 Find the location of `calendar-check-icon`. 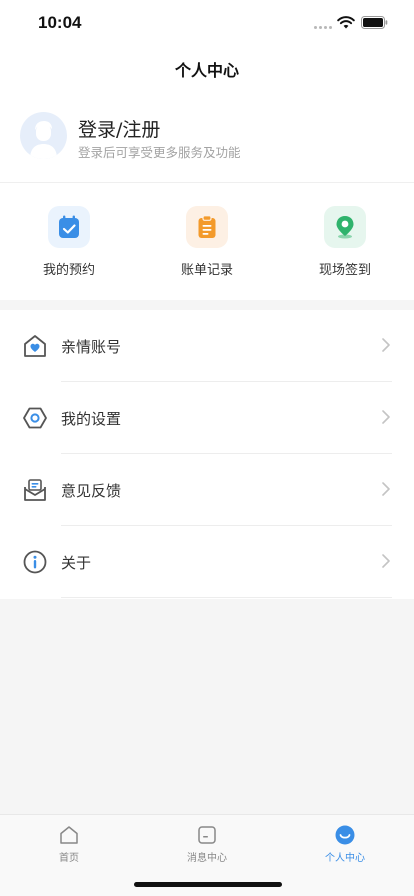

calendar-check-icon is located at coordinates (69, 227).